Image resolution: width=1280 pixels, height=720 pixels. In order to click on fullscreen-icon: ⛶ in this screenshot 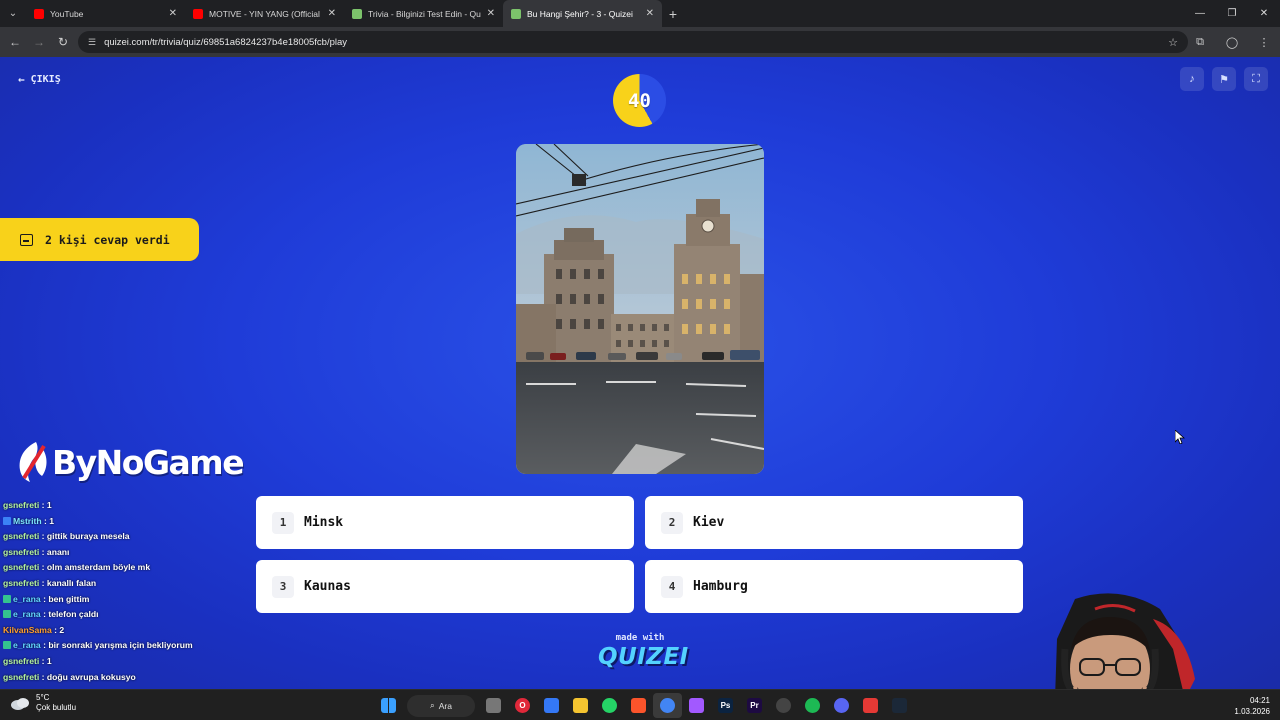, I will do `click(1256, 79)`.